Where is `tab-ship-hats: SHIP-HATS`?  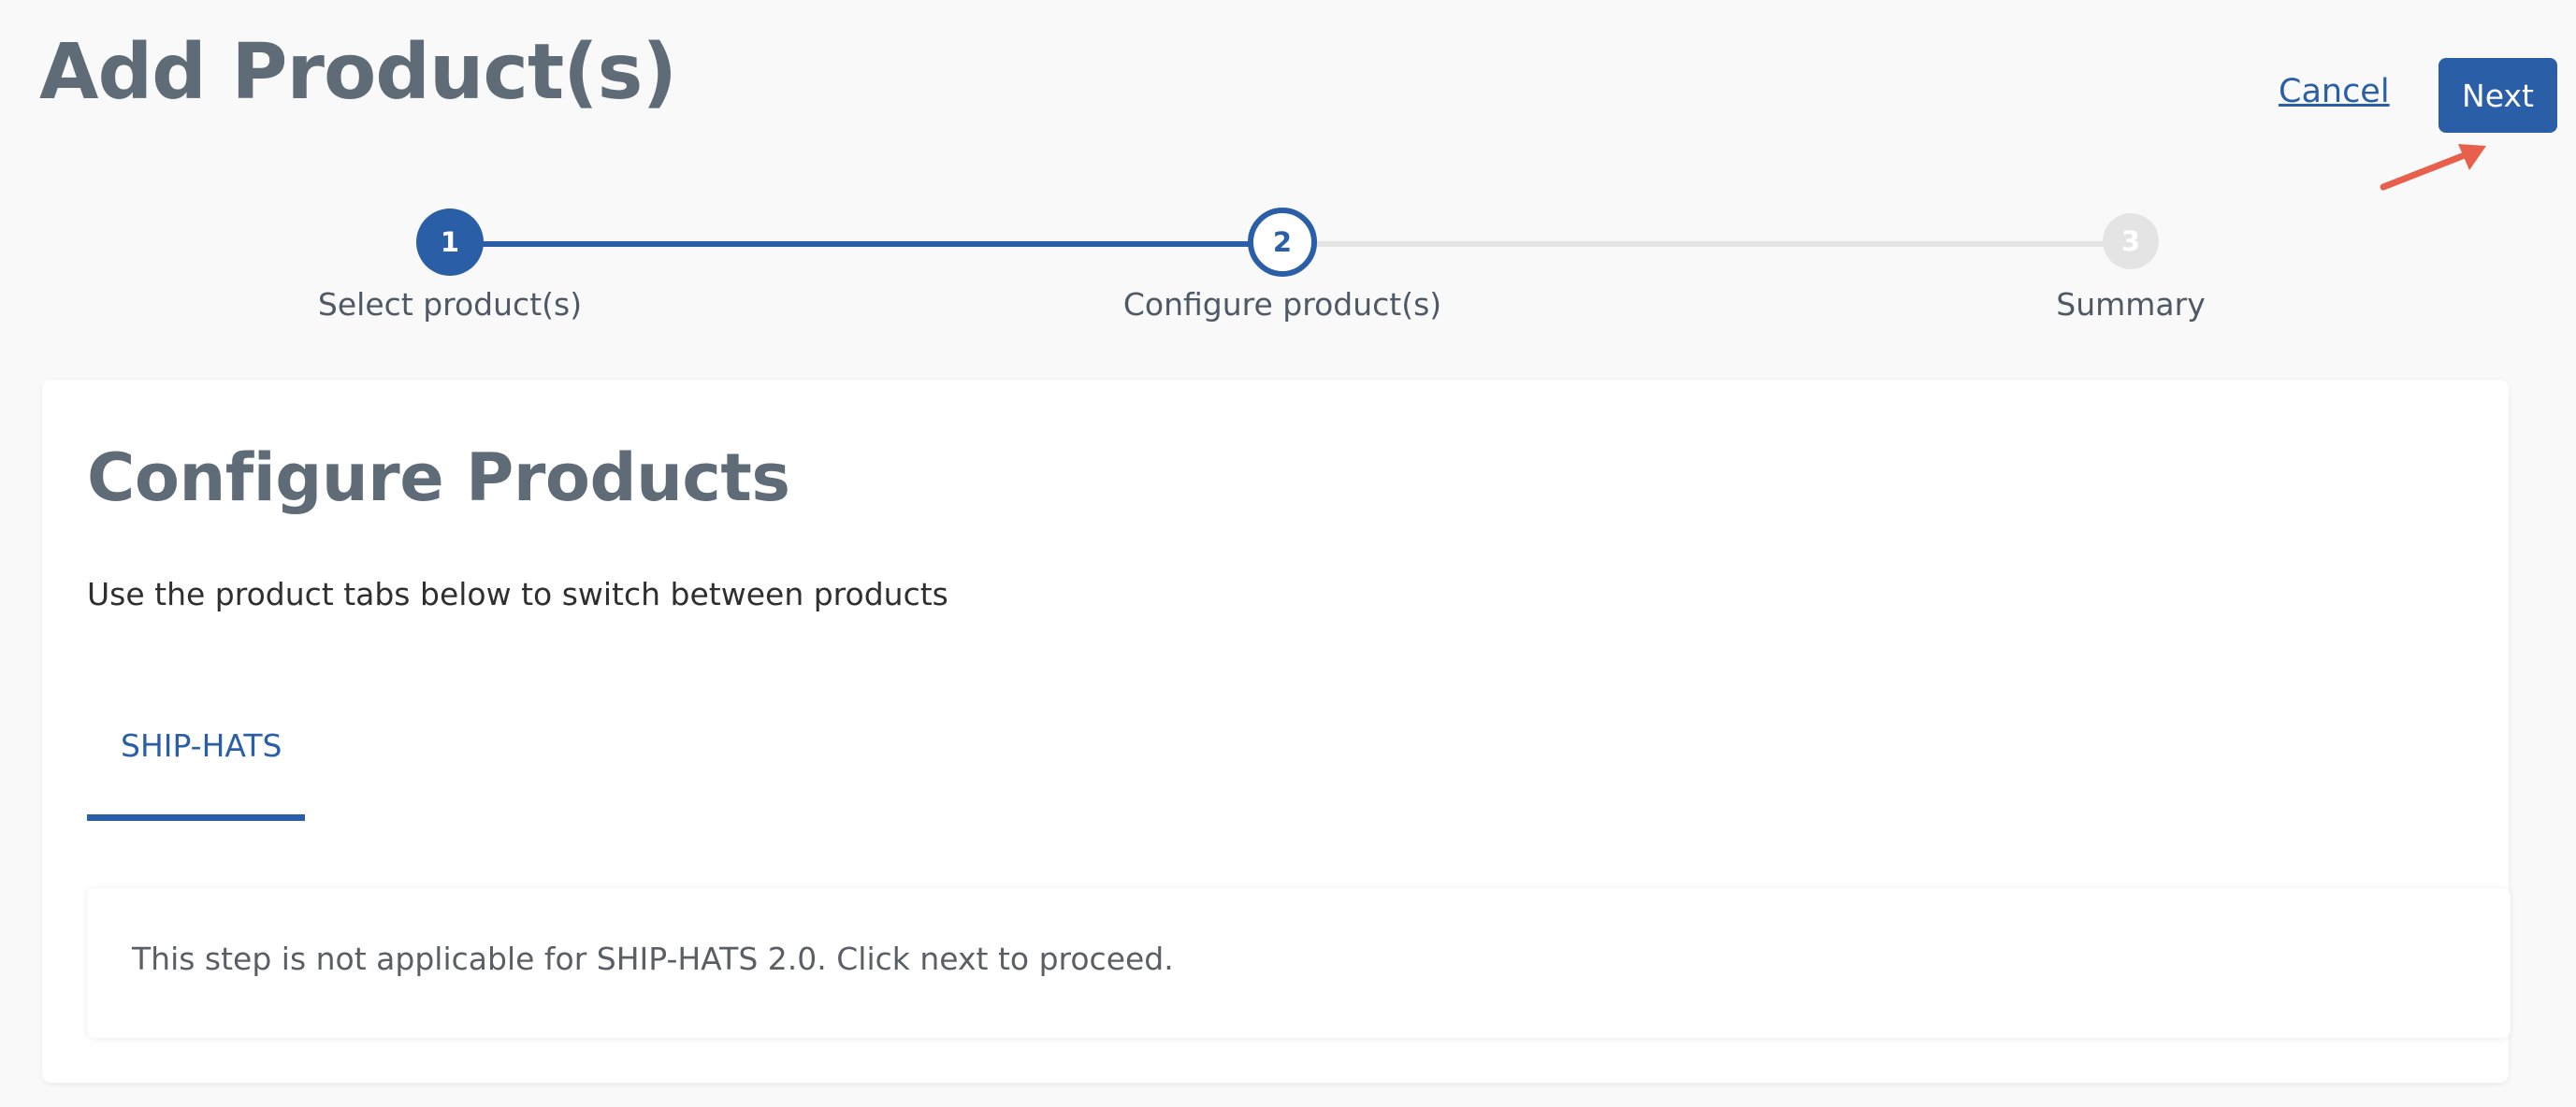 tab-ship-hats: SHIP-HATS is located at coordinates (196, 765).